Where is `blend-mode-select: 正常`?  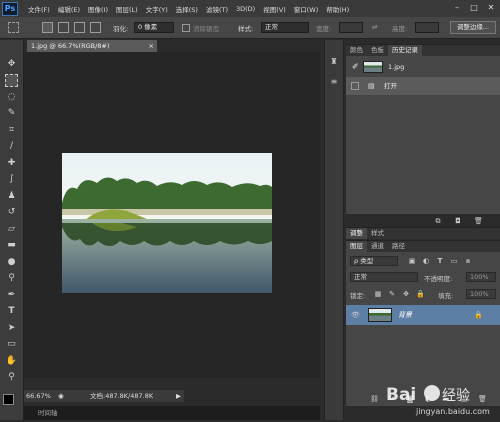 blend-mode-select: 正常 is located at coordinates (384, 277).